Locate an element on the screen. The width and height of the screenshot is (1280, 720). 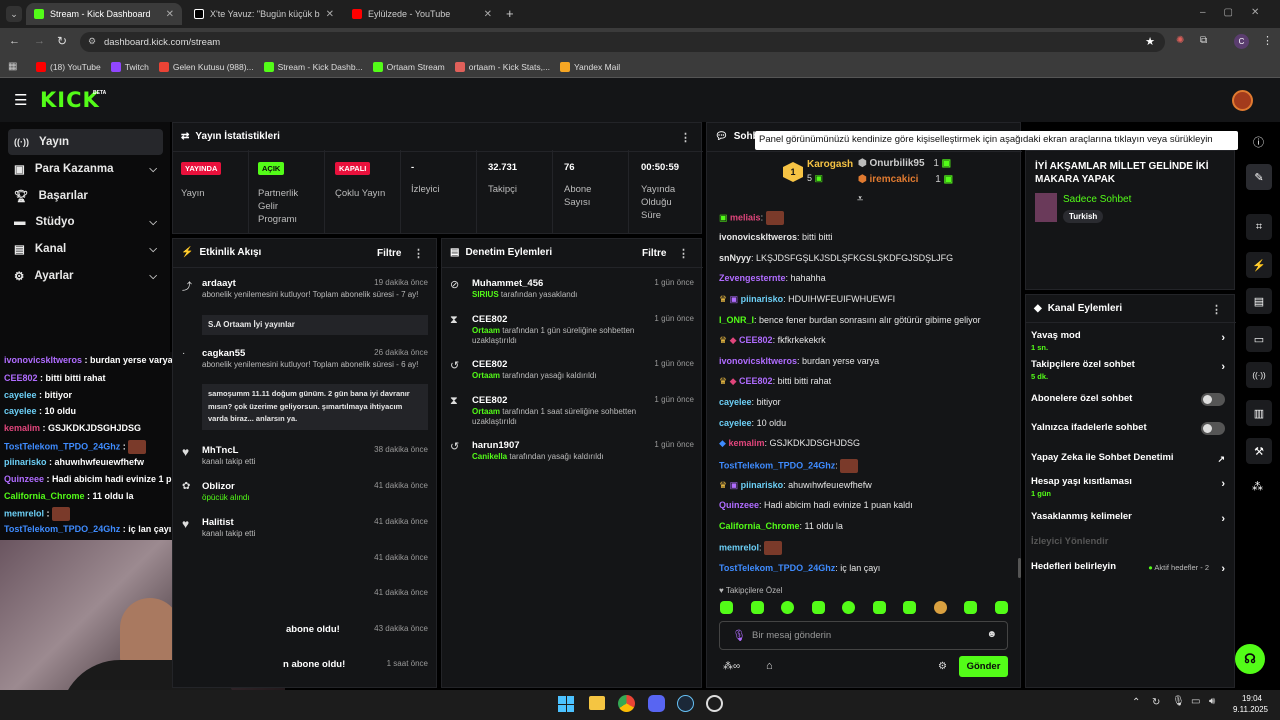
windows-start-icon is located at coordinates (566, 704).